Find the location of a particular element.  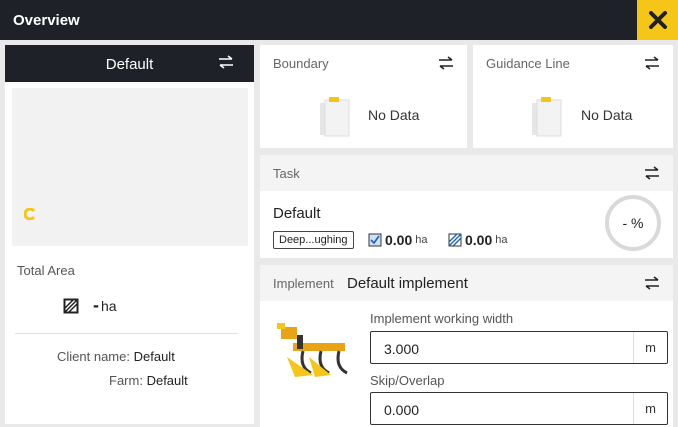

total-area-label: Total Area is located at coordinates (46, 270).